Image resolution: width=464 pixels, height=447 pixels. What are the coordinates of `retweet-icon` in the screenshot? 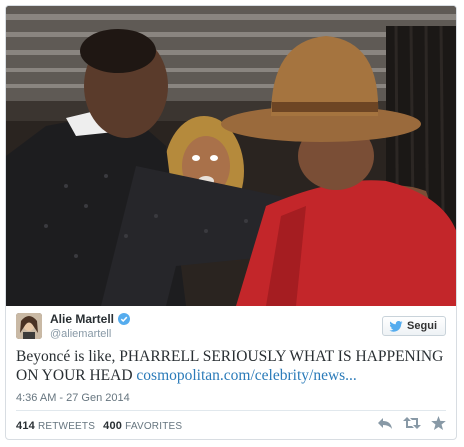 It's located at (412, 423).